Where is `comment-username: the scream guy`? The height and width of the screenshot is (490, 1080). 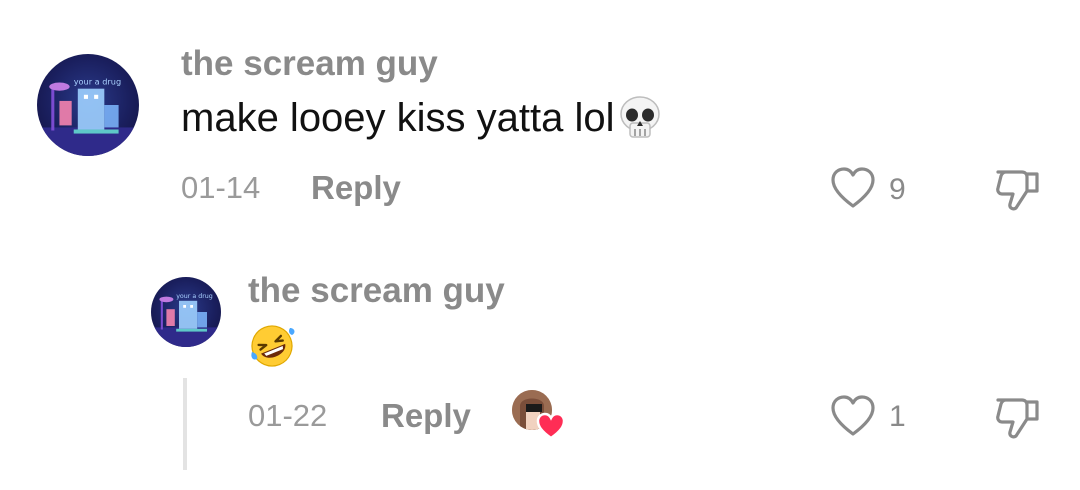 comment-username: the scream guy is located at coordinates (309, 64).